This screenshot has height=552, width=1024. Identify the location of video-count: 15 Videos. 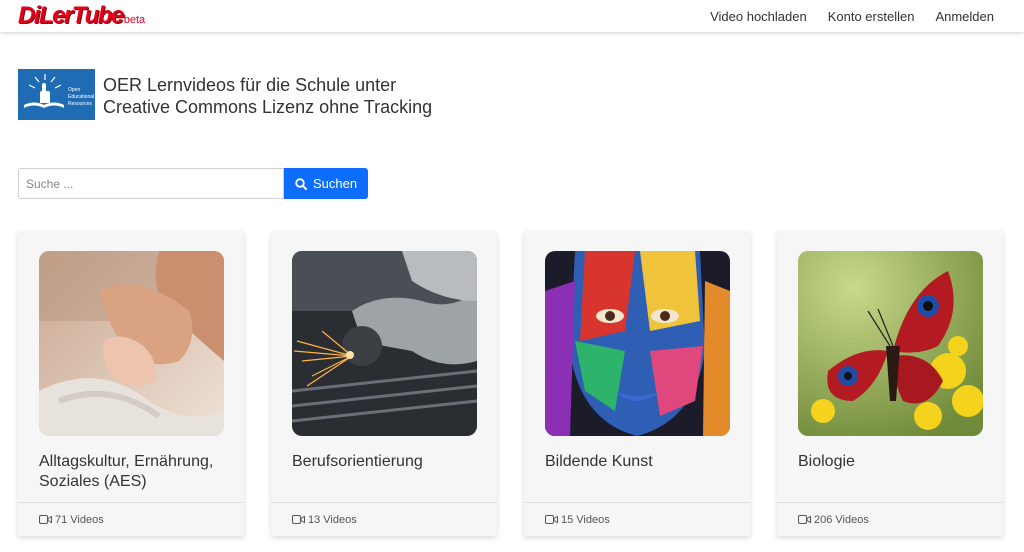
(585, 519).